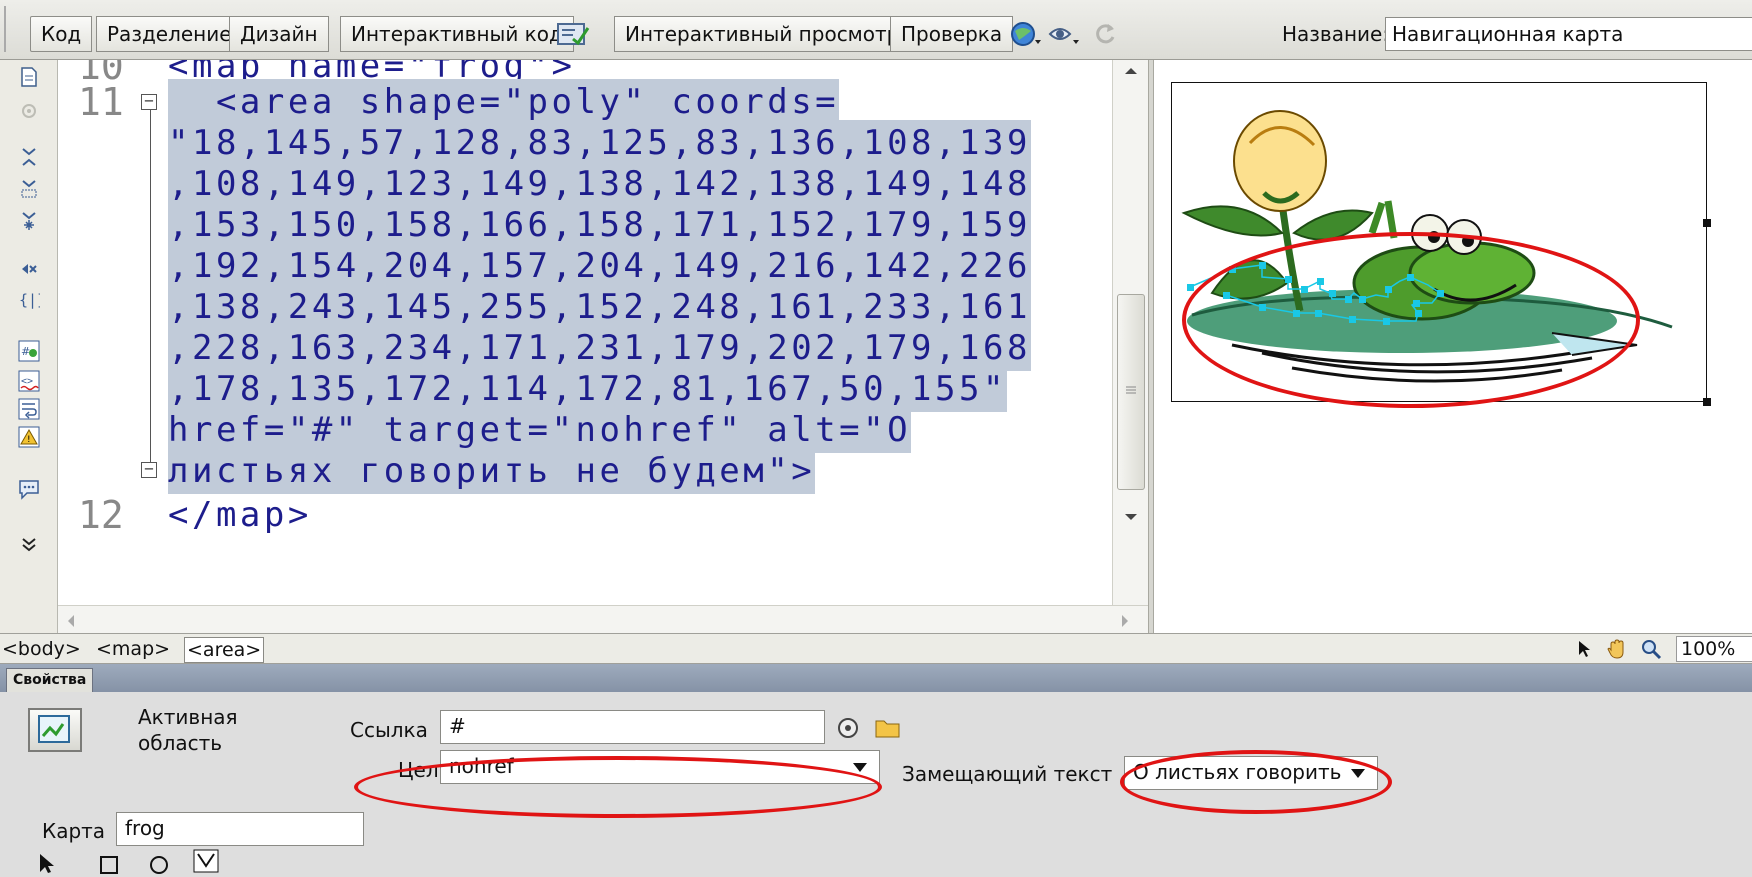 Image resolution: width=1752 pixels, height=877 pixels. Describe the element at coordinates (481, 766) in the screenshot. I see `target-value: nohref` at that location.